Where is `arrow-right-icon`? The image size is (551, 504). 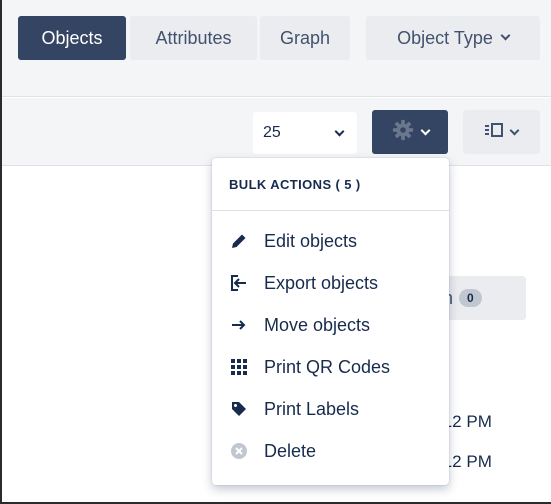
arrow-right-icon is located at coordinates (239, 325).